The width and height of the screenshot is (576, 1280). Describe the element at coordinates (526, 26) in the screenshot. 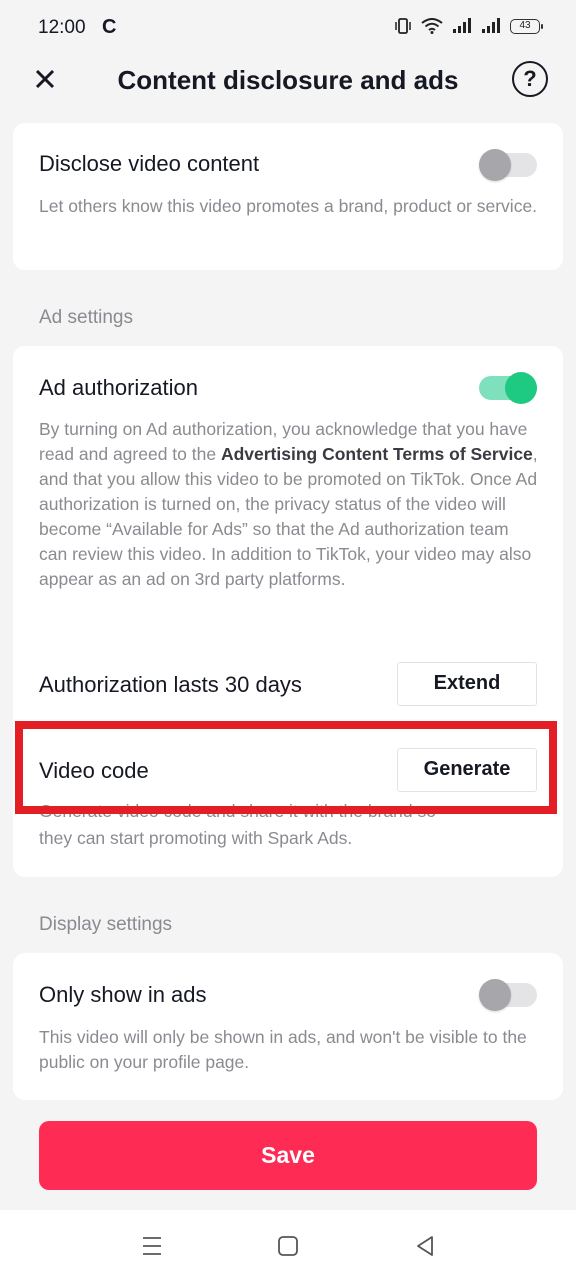

I see `battery-icon: 43` at that location.